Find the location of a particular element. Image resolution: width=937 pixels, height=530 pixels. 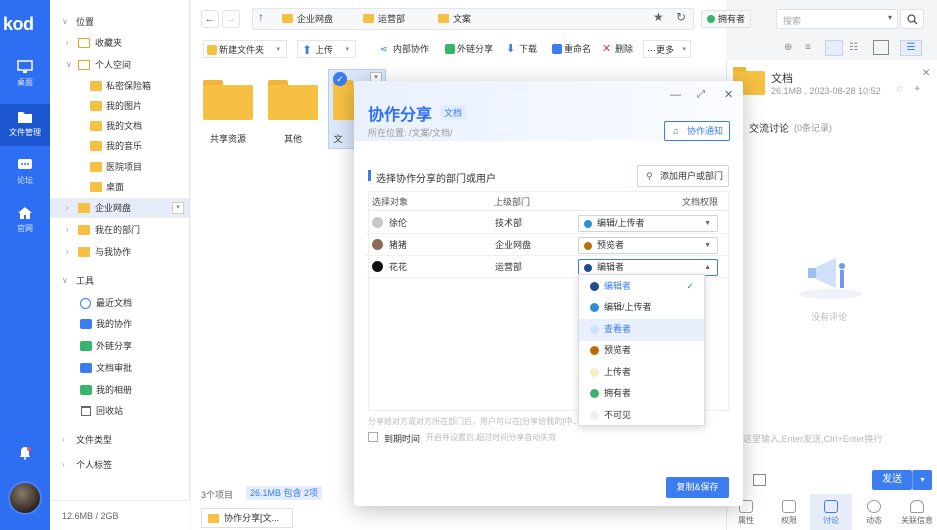

tree-location: ∨ 位置 is located at coordinates (119, 22).